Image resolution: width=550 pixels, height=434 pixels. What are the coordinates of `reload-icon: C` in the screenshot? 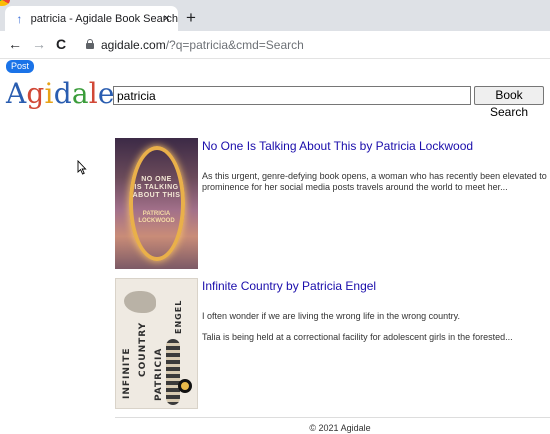 It's located at (61, 44).